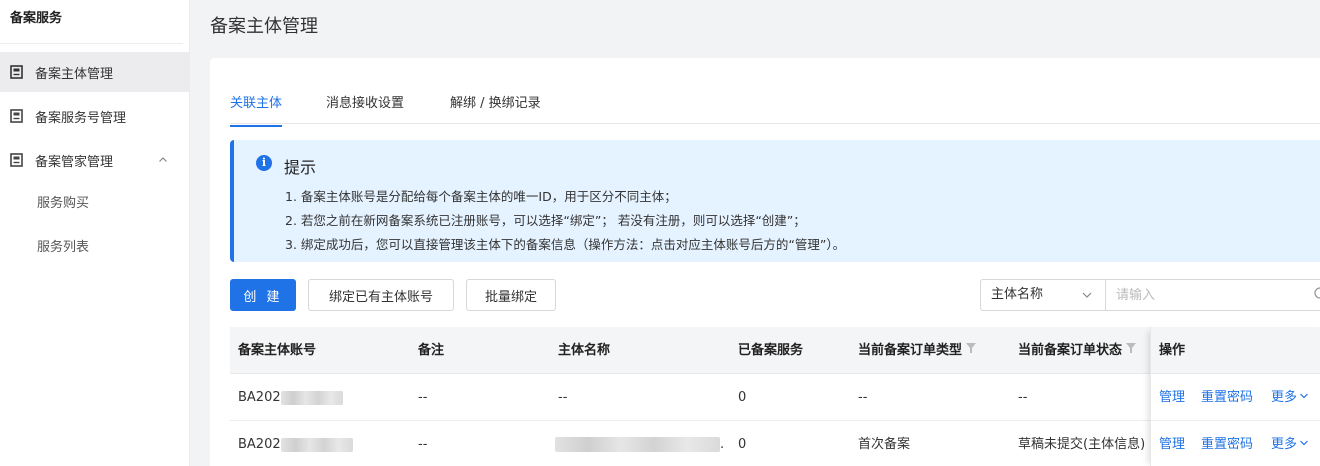 The image size is (1320, 466). Describe the element at coordinates (563, 397) in the screenshot. I see `name-cell: --` at that location.